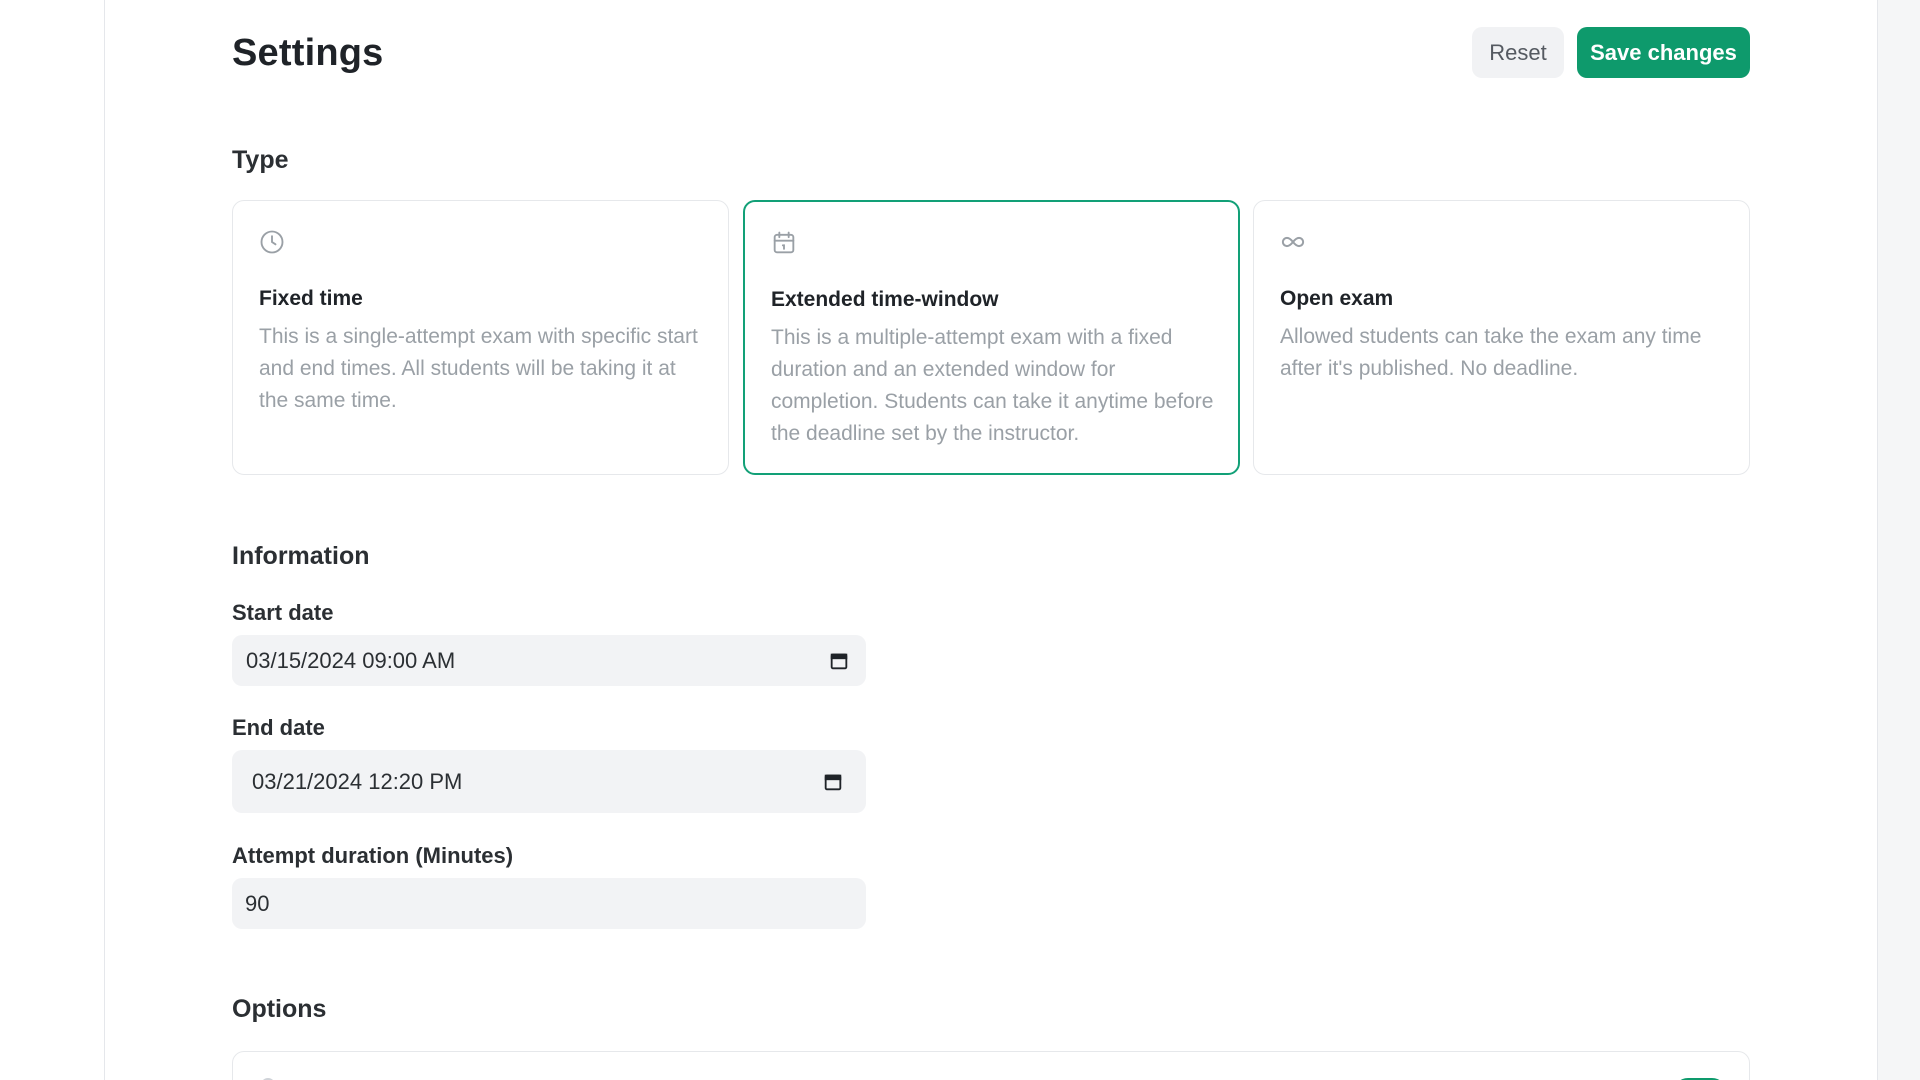 The height and width of the screenshot is (1080, 1920). What do you see at coordinates (885, 299) in the screenshot?
I see `type-card-title: Extended time-window` at bounding box center [885, 299].